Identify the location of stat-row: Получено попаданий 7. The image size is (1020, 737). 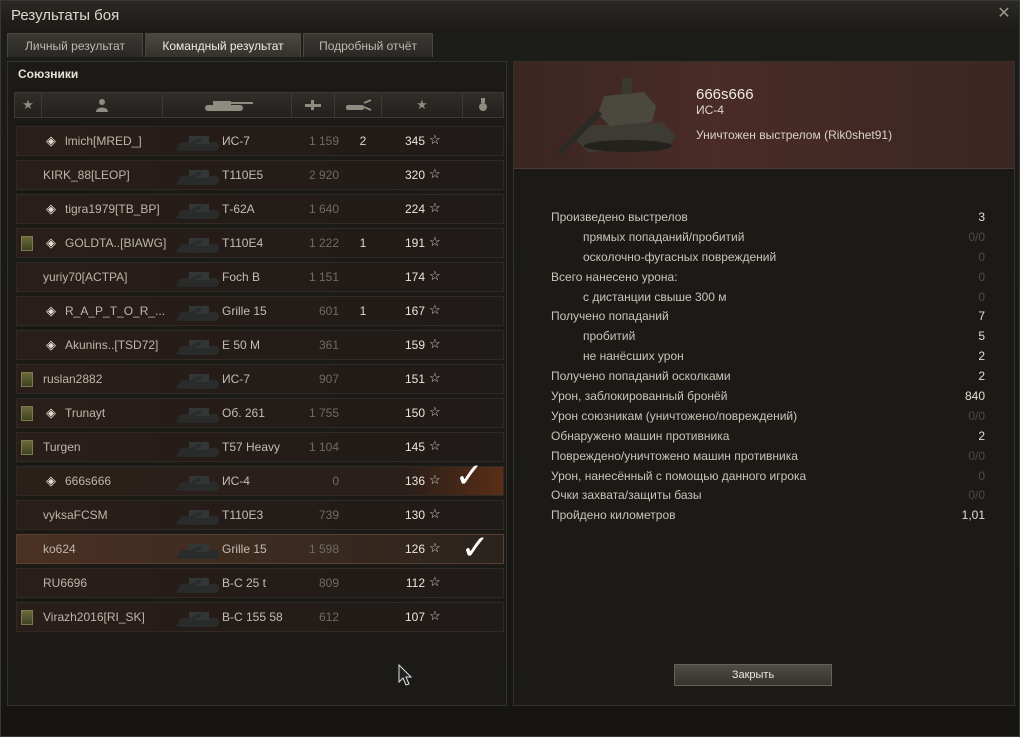
(768, 317).